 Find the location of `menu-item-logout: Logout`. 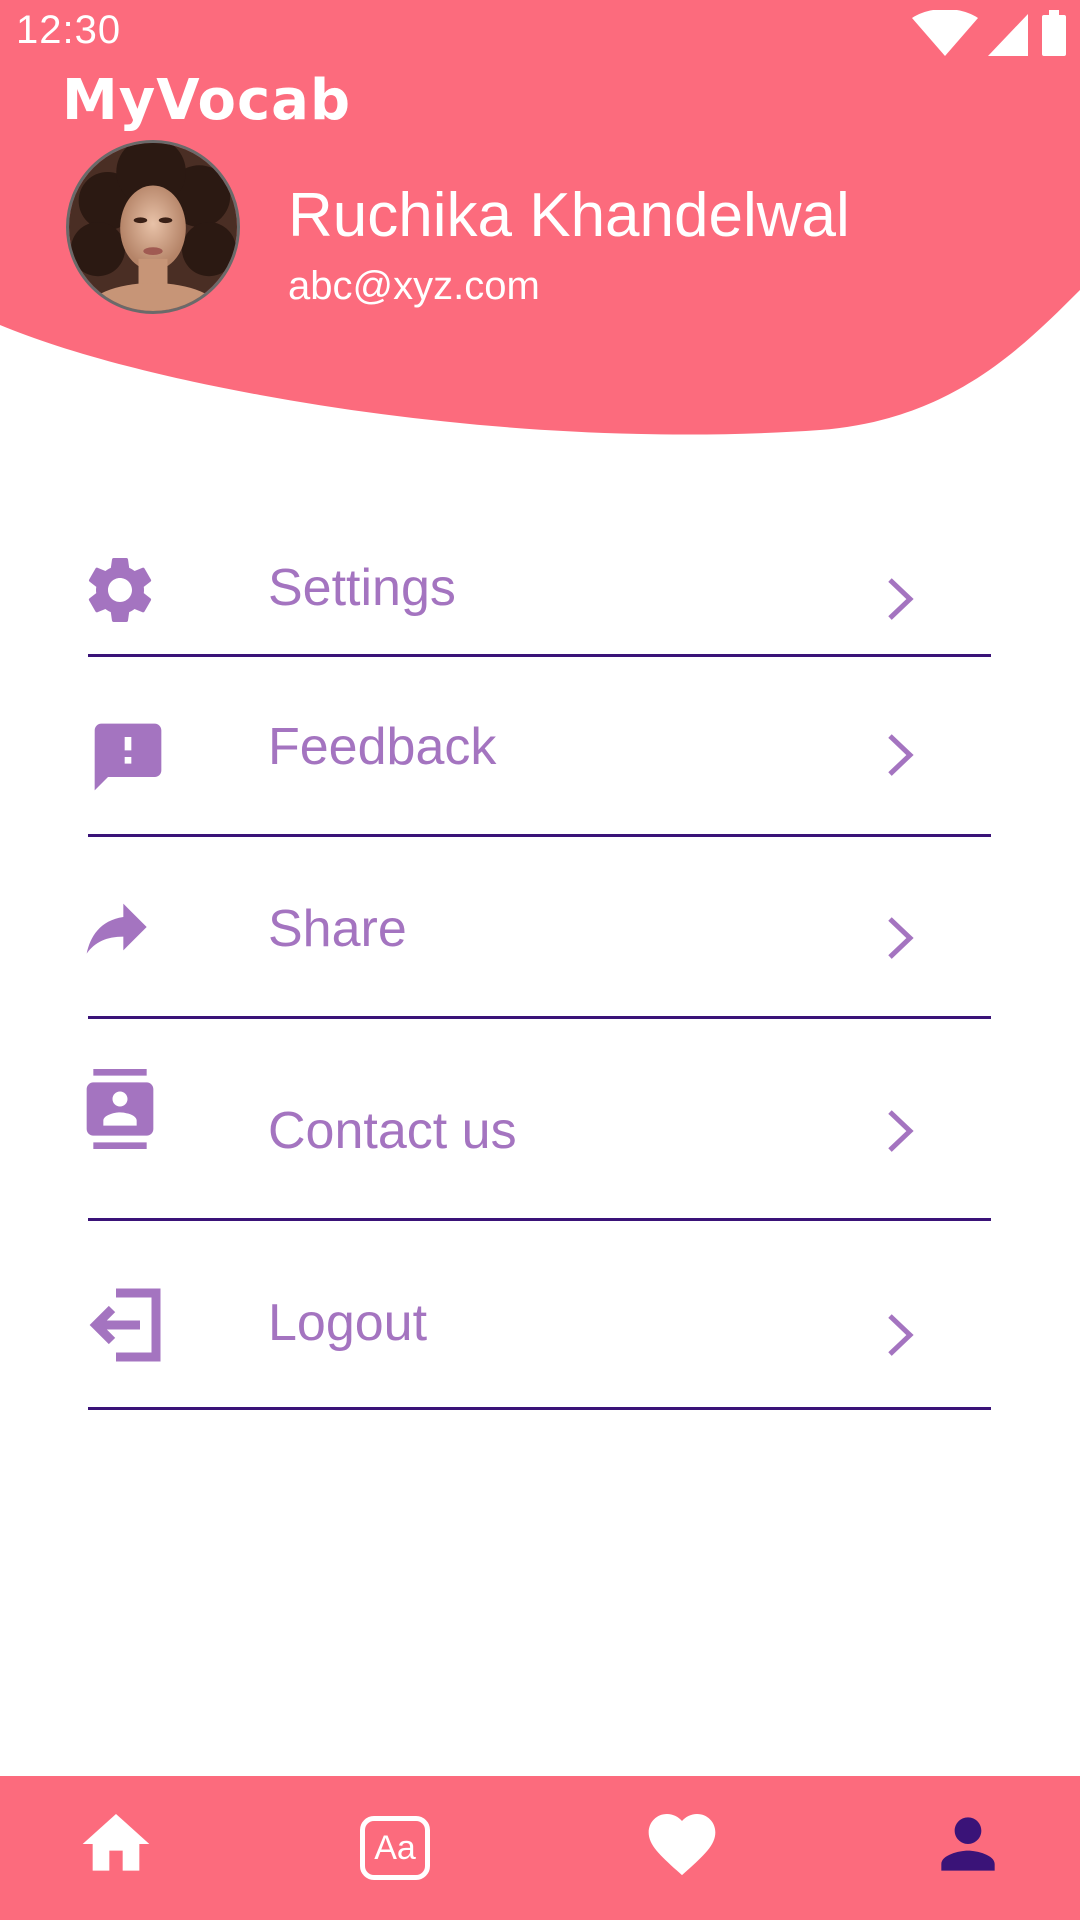

menu-item-logout: Logout is located at coordinates (539, 1315).